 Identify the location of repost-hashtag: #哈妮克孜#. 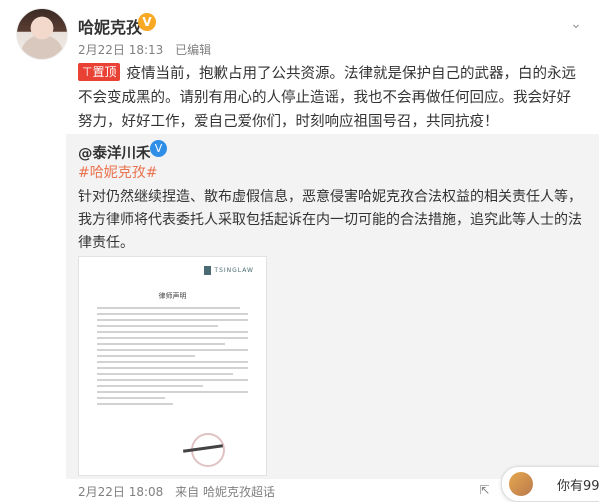
(117, 172).